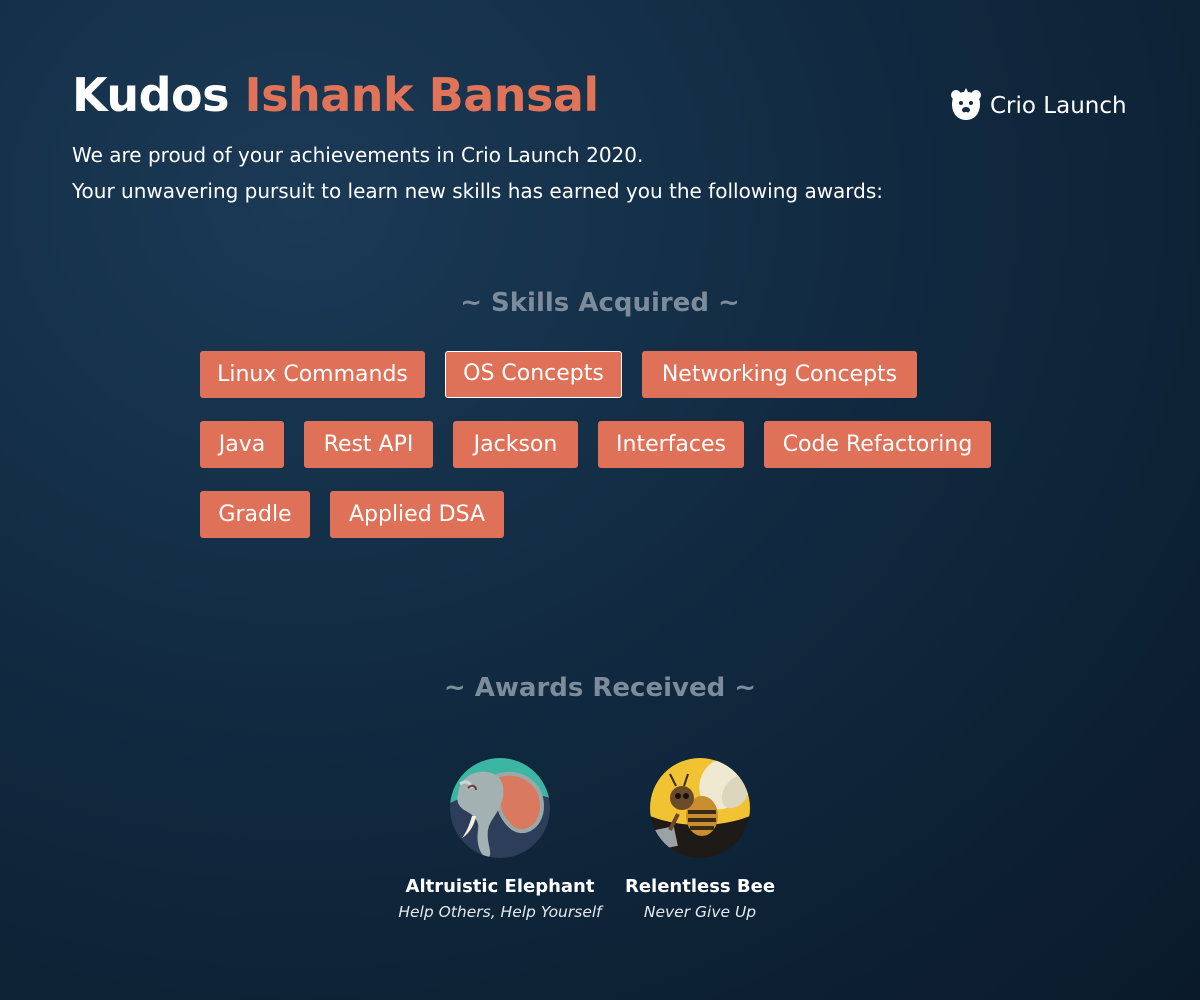 This screenshot has height=1000, width=1200. I want to click on skills-section-title: ~ Skills Acquired ~, so click(600, 303).